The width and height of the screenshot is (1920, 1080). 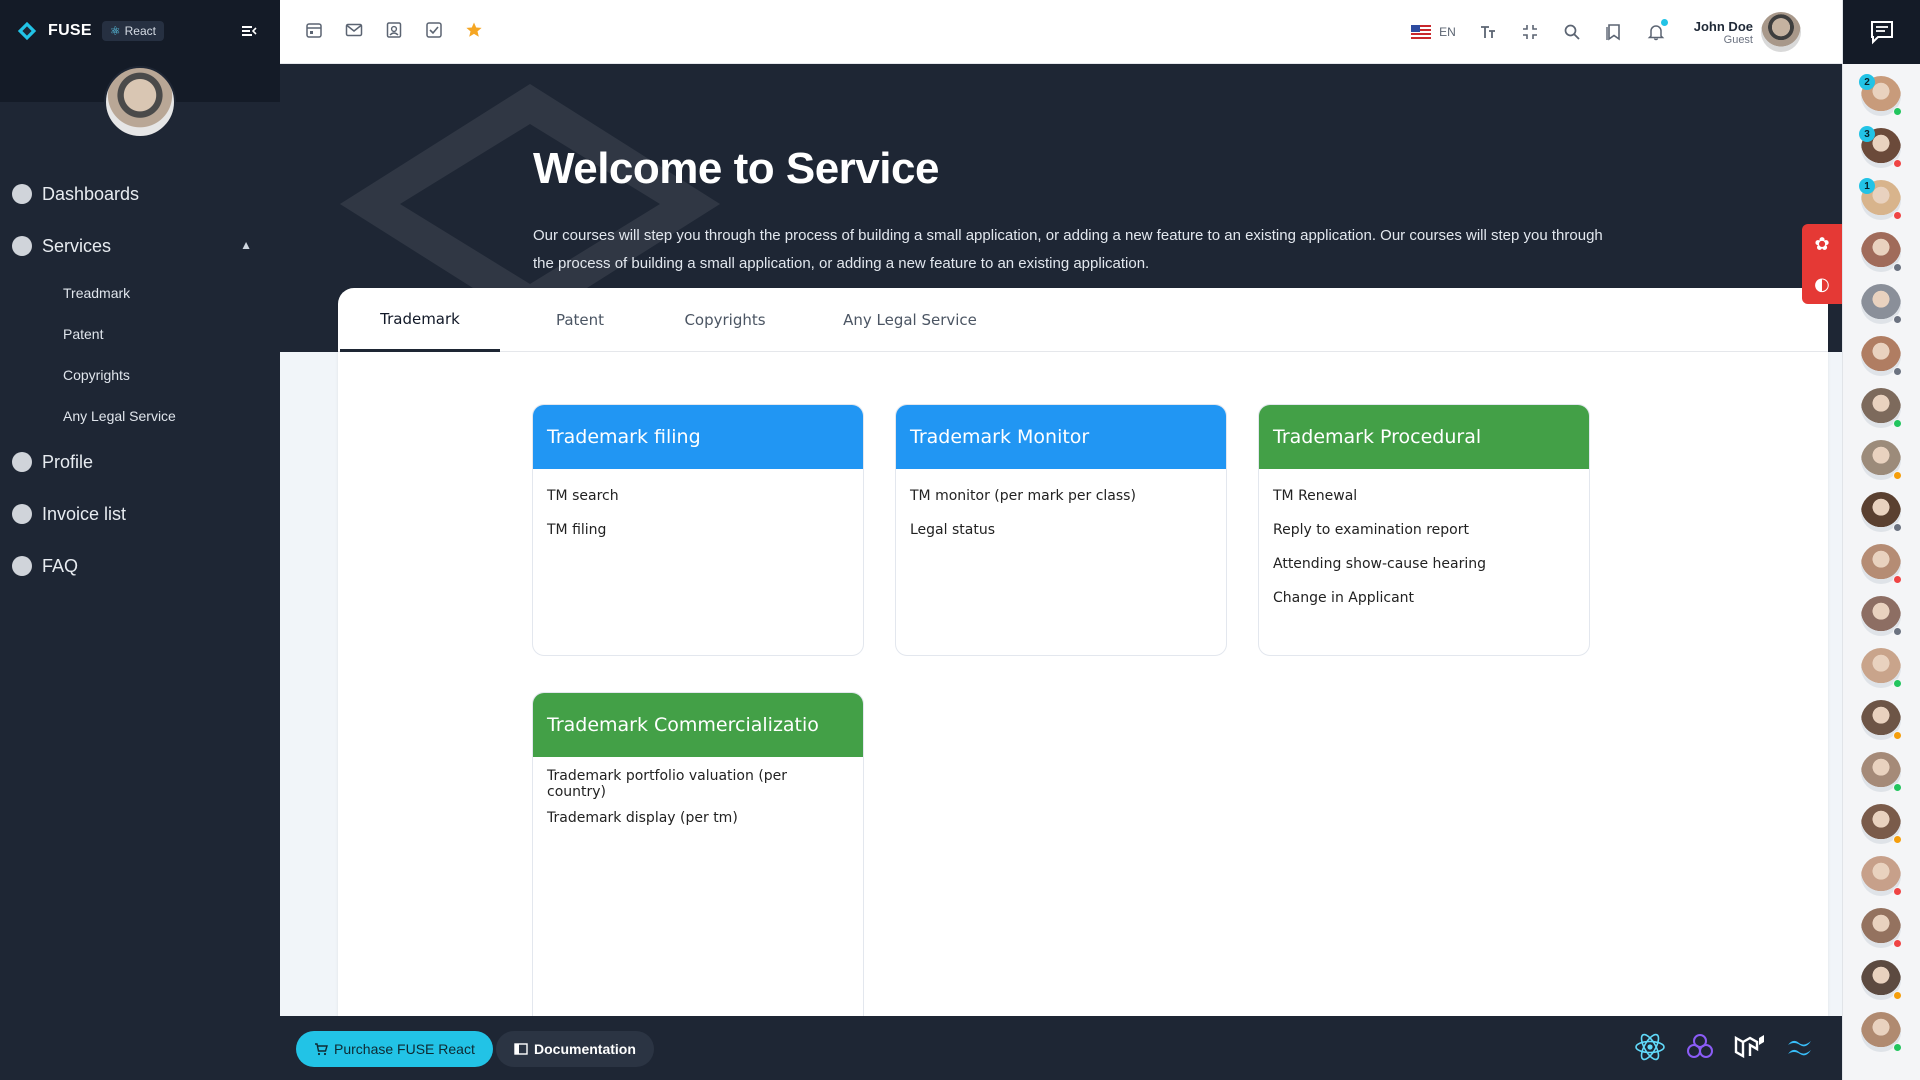 What do you see at coordinates (22, 566) in the screenshot?
I see `faq-icon` at bounding box center [22, 566].